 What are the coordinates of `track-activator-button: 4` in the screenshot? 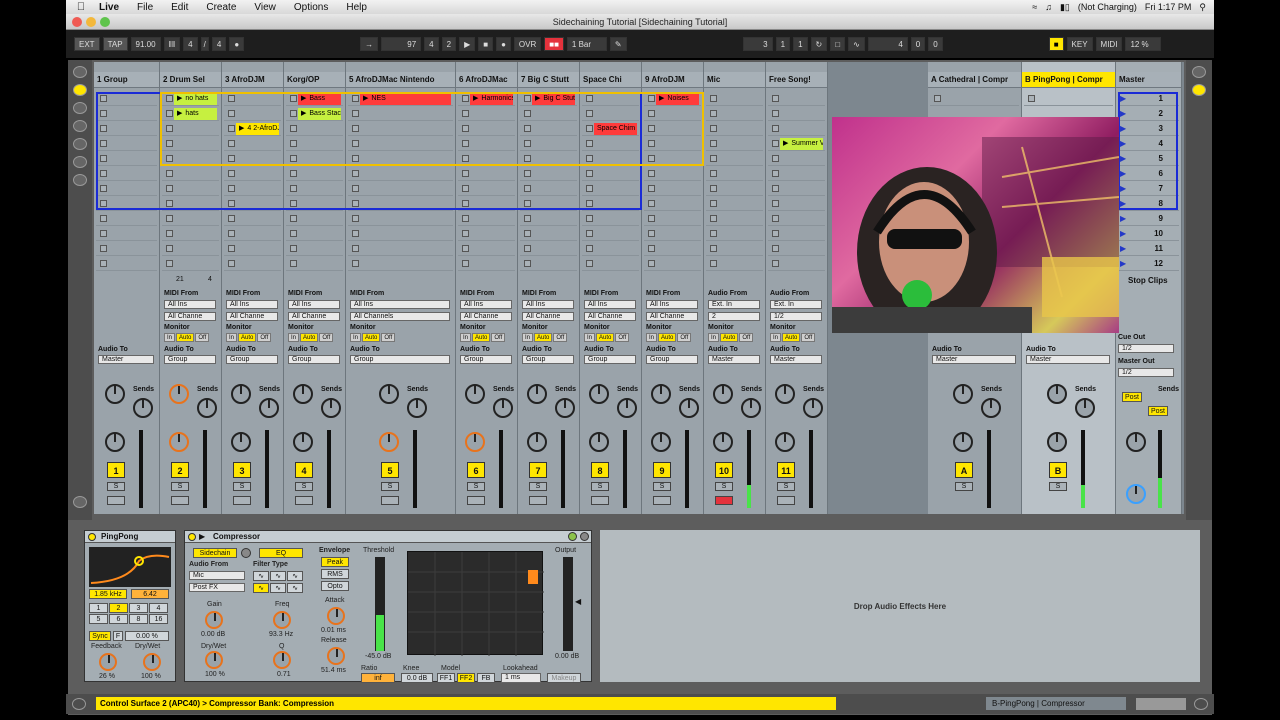 It's located at (304, 470).